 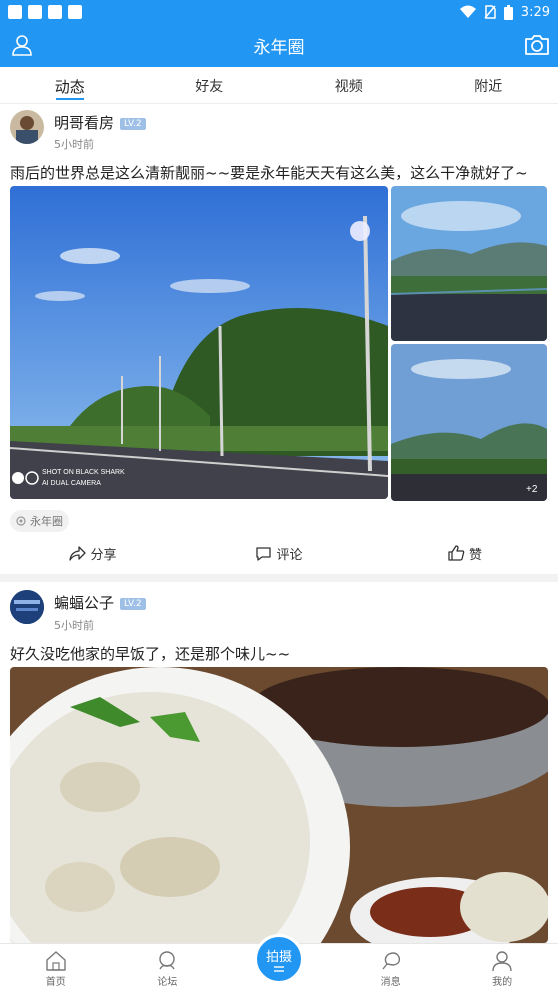 What do you see at coordinates (508, 12) in the screenshot?
I see `battery-icon` at bounding box center [508, 12].